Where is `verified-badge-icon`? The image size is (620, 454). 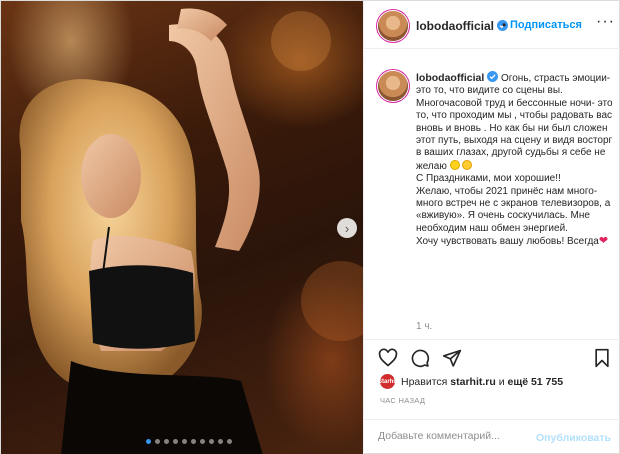 verified-badge-icon is located at coordinates (493, 76).